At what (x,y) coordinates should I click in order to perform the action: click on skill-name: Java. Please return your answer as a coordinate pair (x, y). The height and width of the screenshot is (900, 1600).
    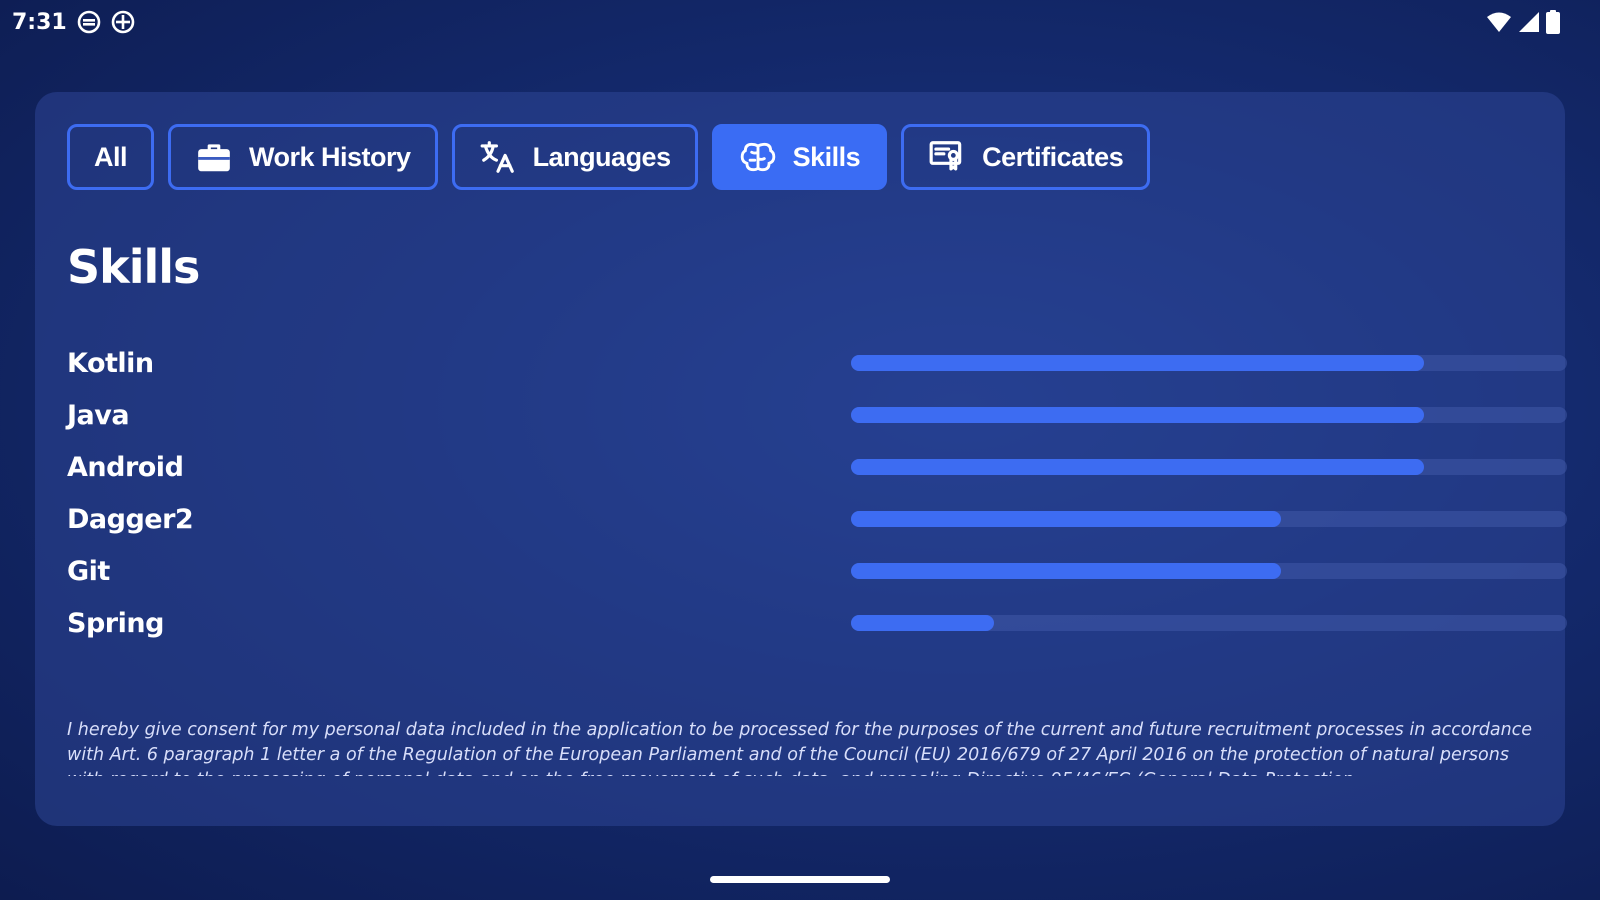
    Looking at the image, I should click on (98, 415).